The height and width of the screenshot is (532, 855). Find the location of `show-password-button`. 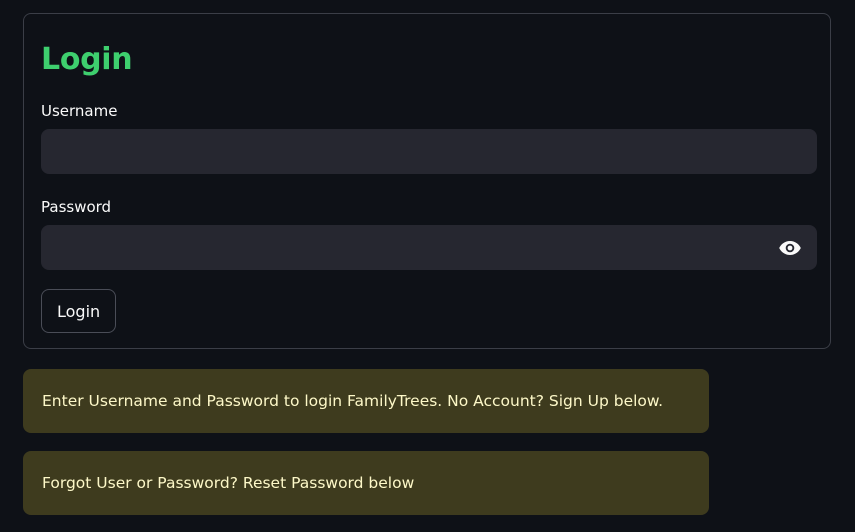

show-password-button is located at coordinates (790, 247).